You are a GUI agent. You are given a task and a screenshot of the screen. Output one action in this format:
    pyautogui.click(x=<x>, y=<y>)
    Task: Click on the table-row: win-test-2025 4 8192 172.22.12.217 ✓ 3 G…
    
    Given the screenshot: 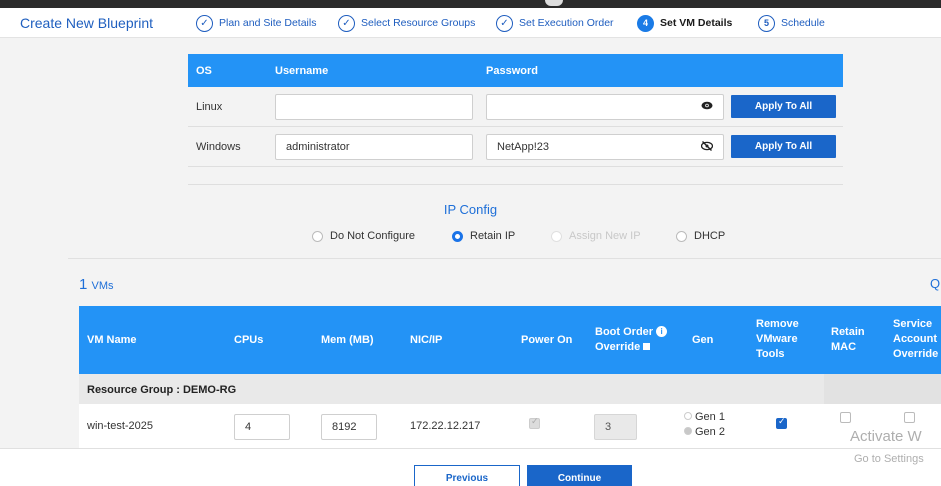 What is the action you would take?
    pyautogui.click(x=510, y=426)
    